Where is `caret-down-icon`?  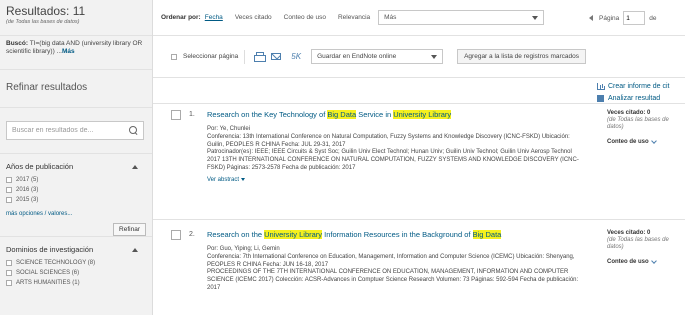
caret-down-icon is located at coordinates (243, 180).